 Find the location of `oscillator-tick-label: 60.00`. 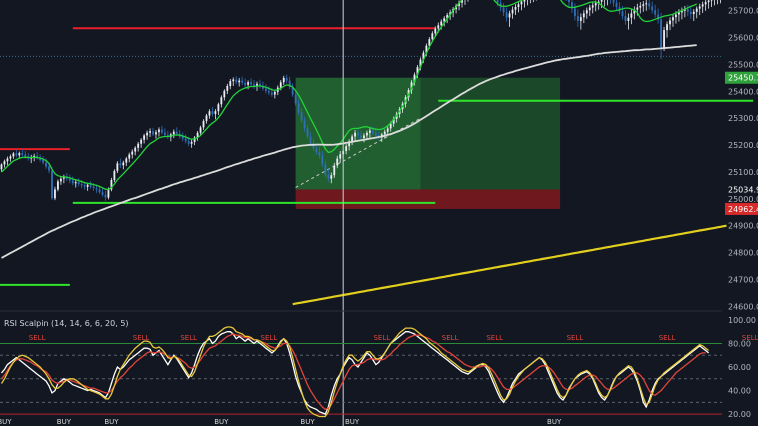

oscillator-tick-label: 60.00 is located at coordinates (739, 367).